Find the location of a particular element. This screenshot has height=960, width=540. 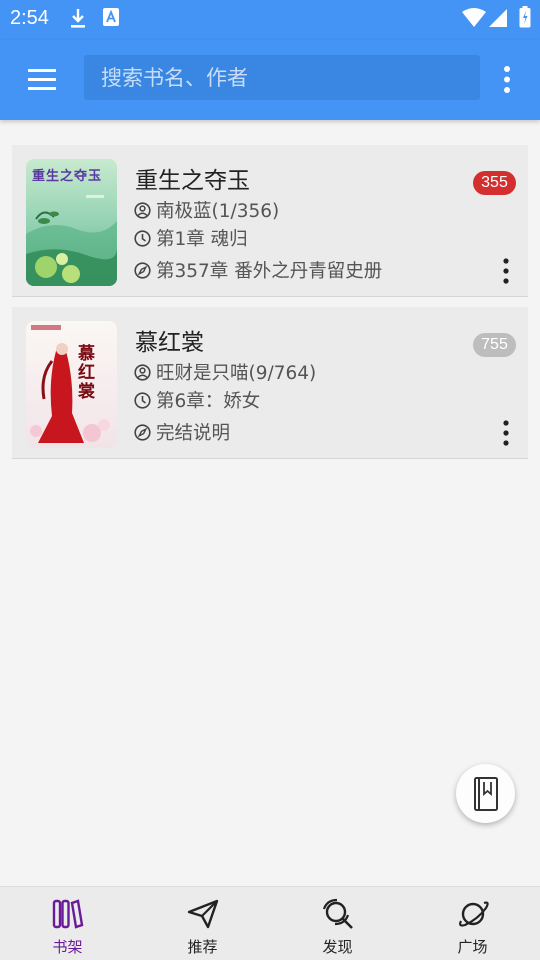

more-options-button is located at coordinates (507, 80).